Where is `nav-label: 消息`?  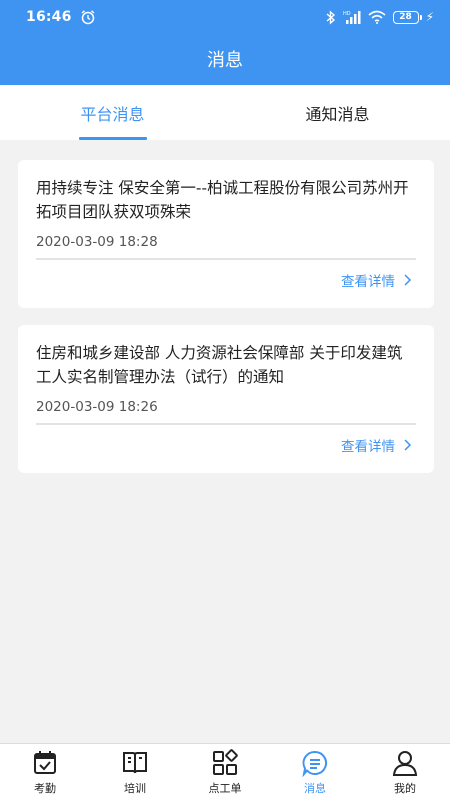
nav-label: 消息 is located at coordinates (315, 788).